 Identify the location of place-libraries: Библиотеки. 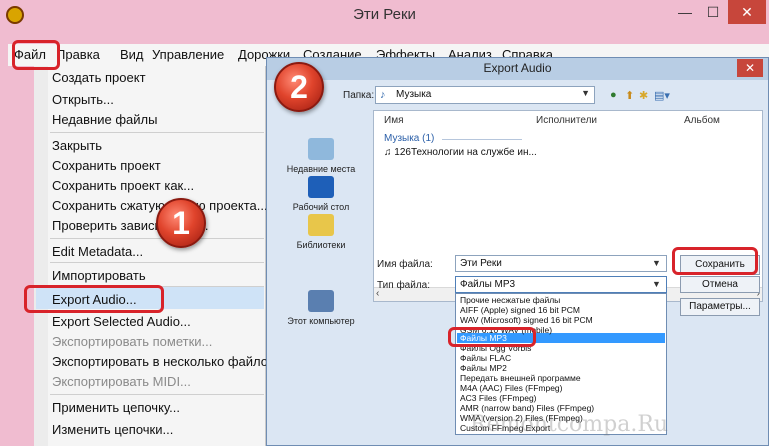
(321, 232).